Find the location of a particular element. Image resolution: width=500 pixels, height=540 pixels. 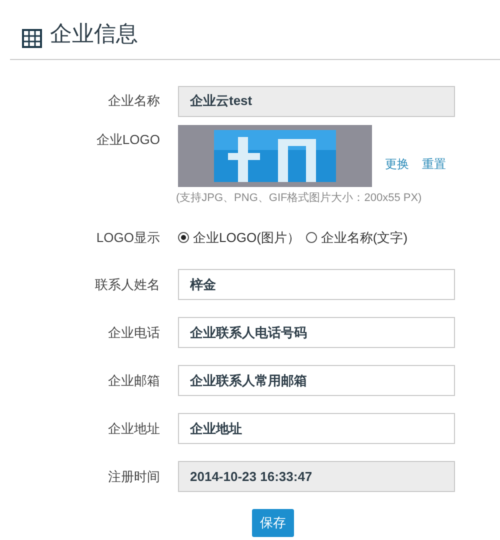

field-label: 注册时间 is located at coordinates (133, 477).